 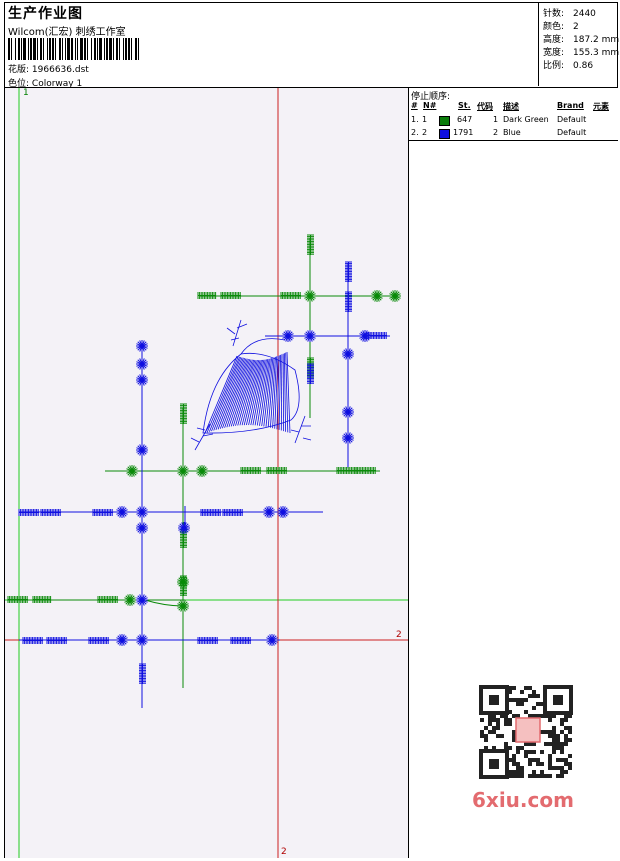 I want to click on qr-code-image, so click(x=528, y=732).